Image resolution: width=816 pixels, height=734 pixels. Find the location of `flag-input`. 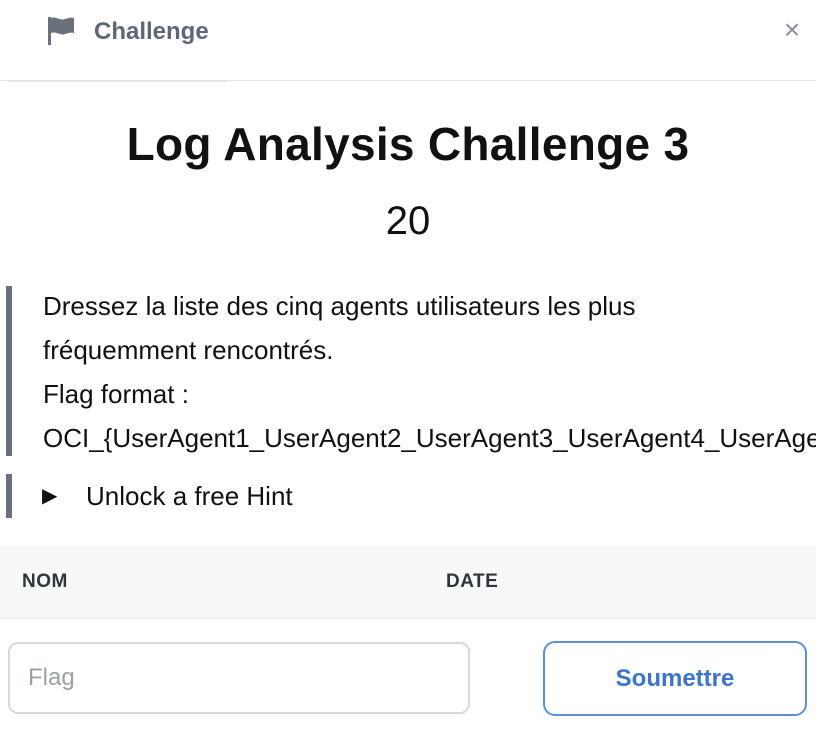

flag-input is located at coordinates (239, 678).